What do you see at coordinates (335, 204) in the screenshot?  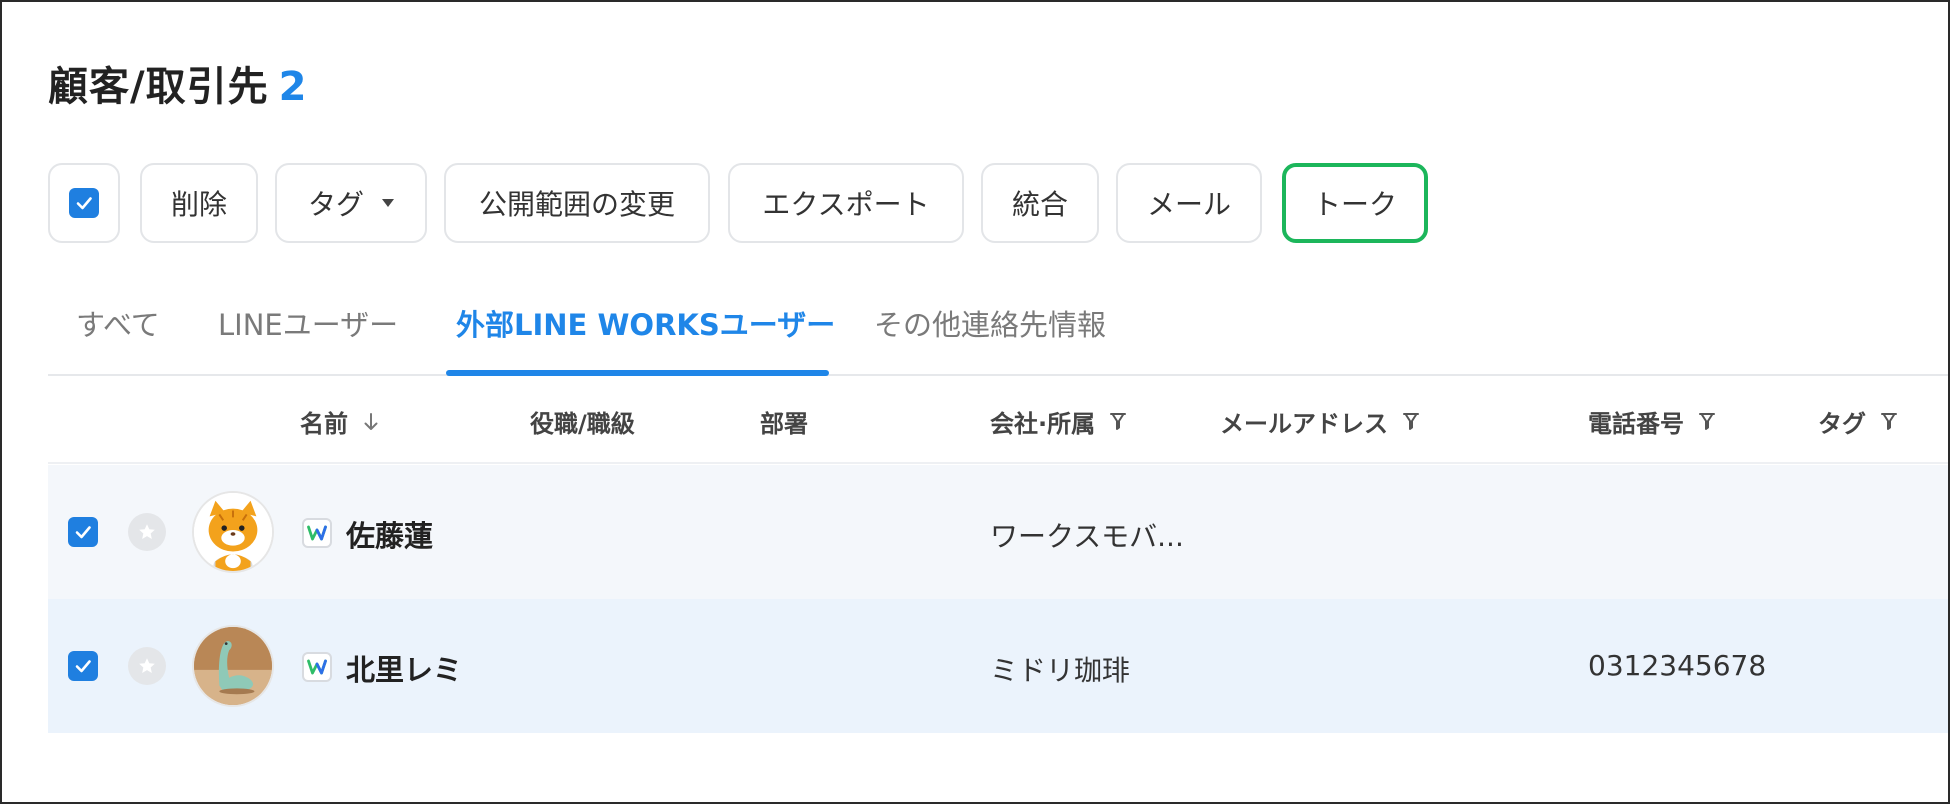 I see `tag-button-label: タグ` at bounding box center [335, 204].